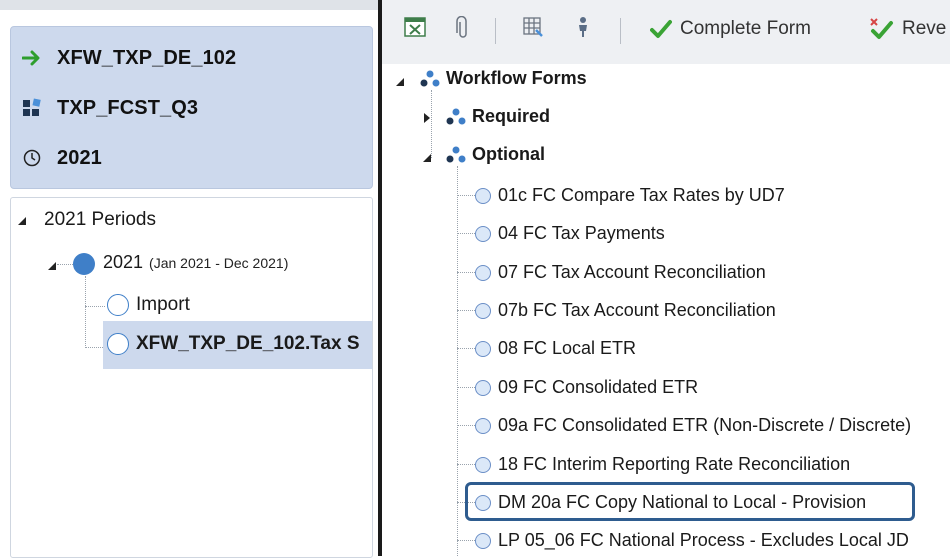 The height and width of the screenshot is (558, 950). Describe the element at coordinates (190, 5) in the screenshot. I see `left-top-strip` at that location.